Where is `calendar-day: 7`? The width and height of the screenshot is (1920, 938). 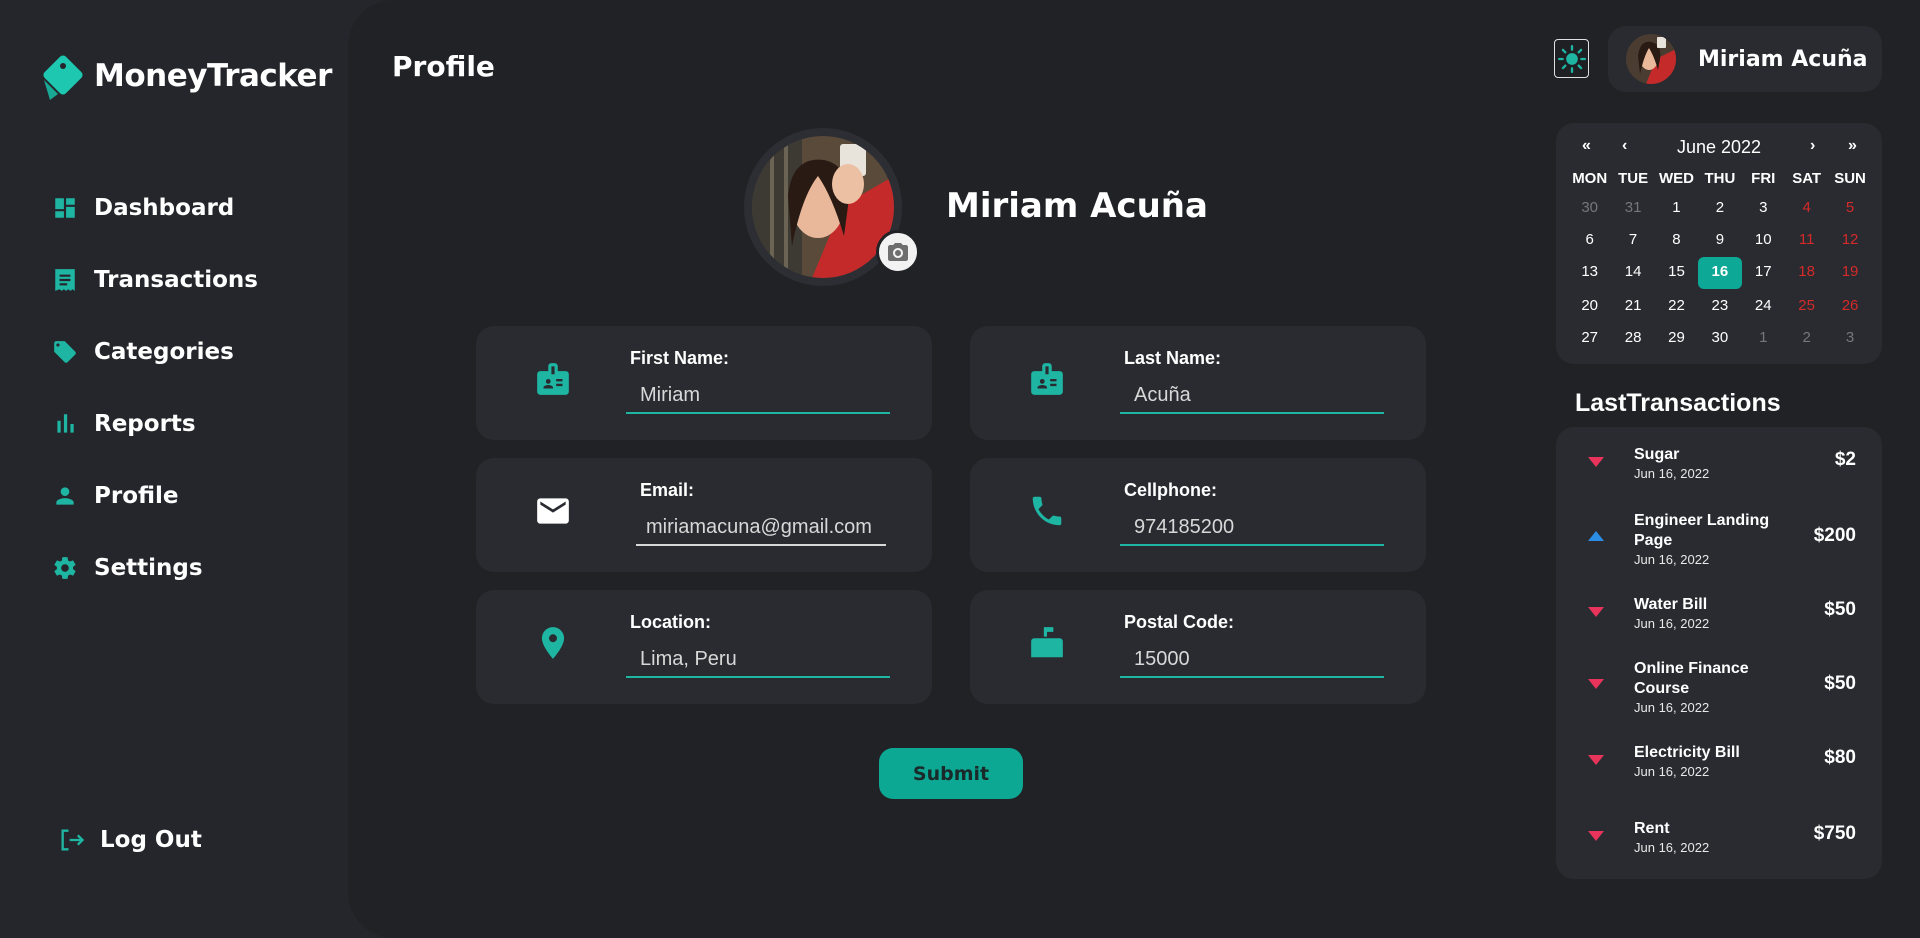
calendar-day: 7 is located at coordinates (1632, 240).